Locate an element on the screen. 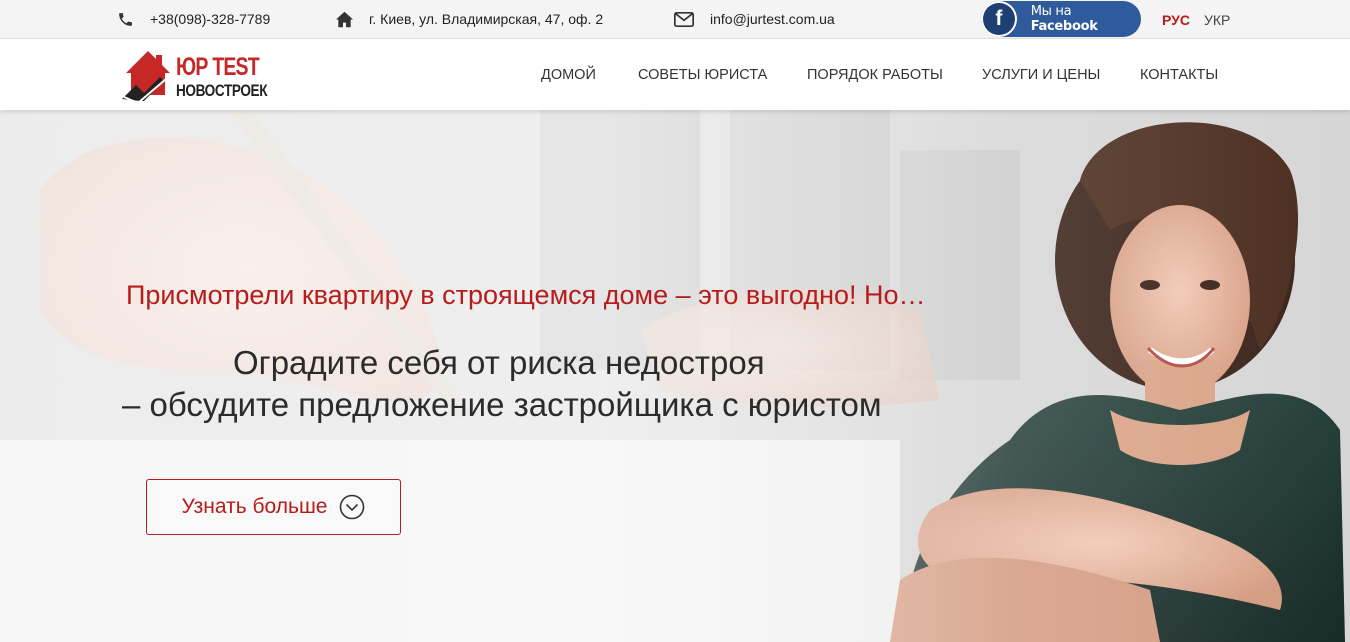  phone-icon is located at coordinates (125, 19).